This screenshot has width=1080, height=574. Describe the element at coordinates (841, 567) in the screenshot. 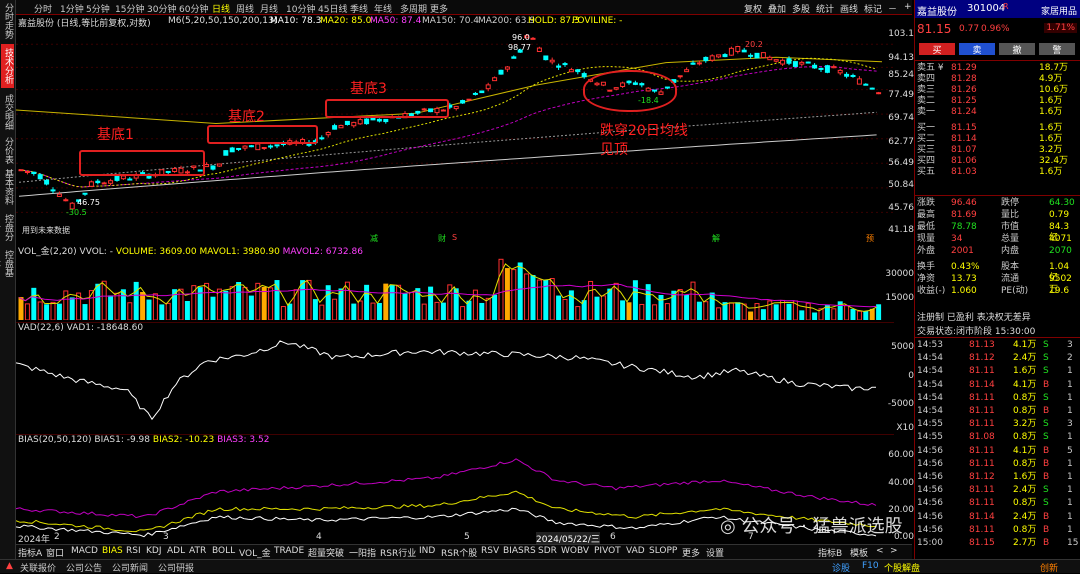

I see `status-diagnose: 诊股` at that location.